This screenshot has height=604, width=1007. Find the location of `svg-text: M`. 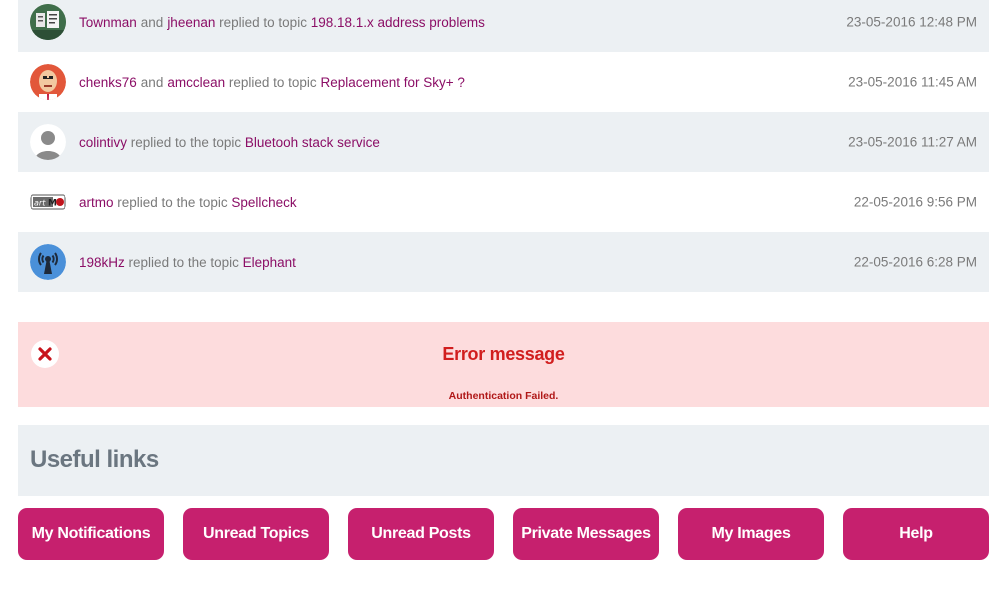

svg-text: M is located at coordinates (52, 204).